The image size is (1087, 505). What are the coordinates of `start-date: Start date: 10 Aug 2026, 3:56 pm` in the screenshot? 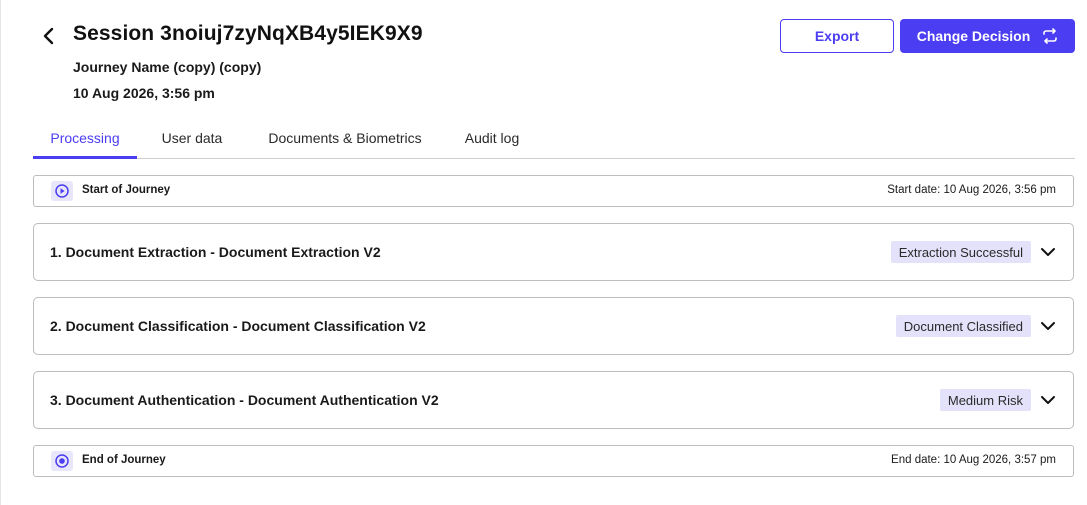 It's located at (971, 190).